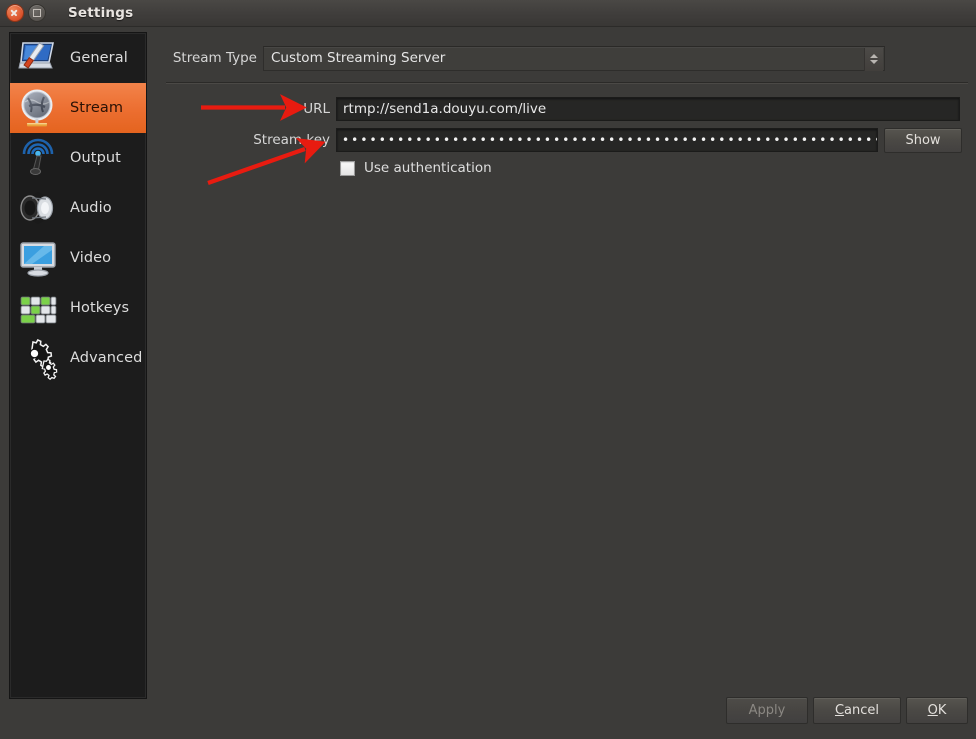 This screenshot has height=739, width=976. What do you see at coordinates (38, 58) in the screenshot?
I see `general-icon` at bounding box center [38, 58].